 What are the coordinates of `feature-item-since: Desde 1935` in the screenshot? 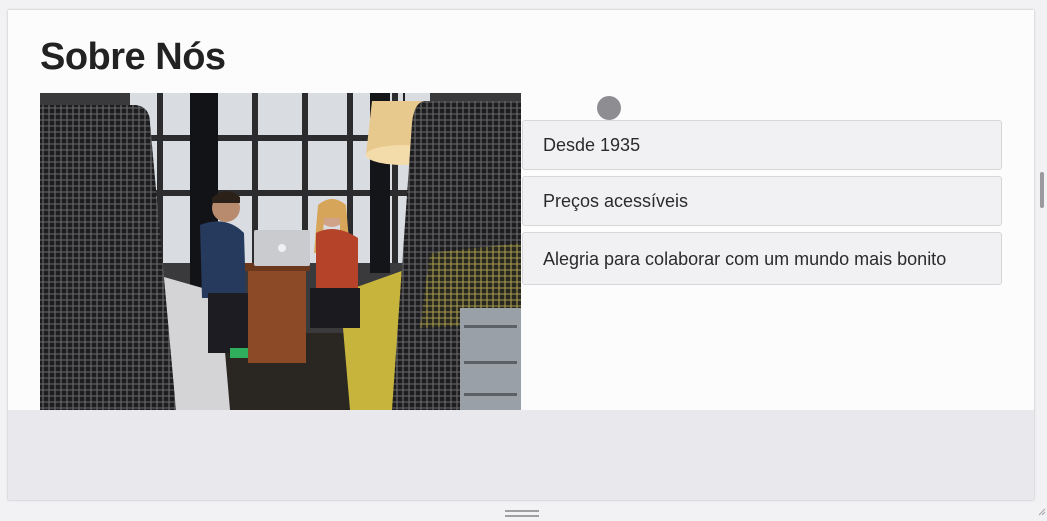 It's located at (762, 145).